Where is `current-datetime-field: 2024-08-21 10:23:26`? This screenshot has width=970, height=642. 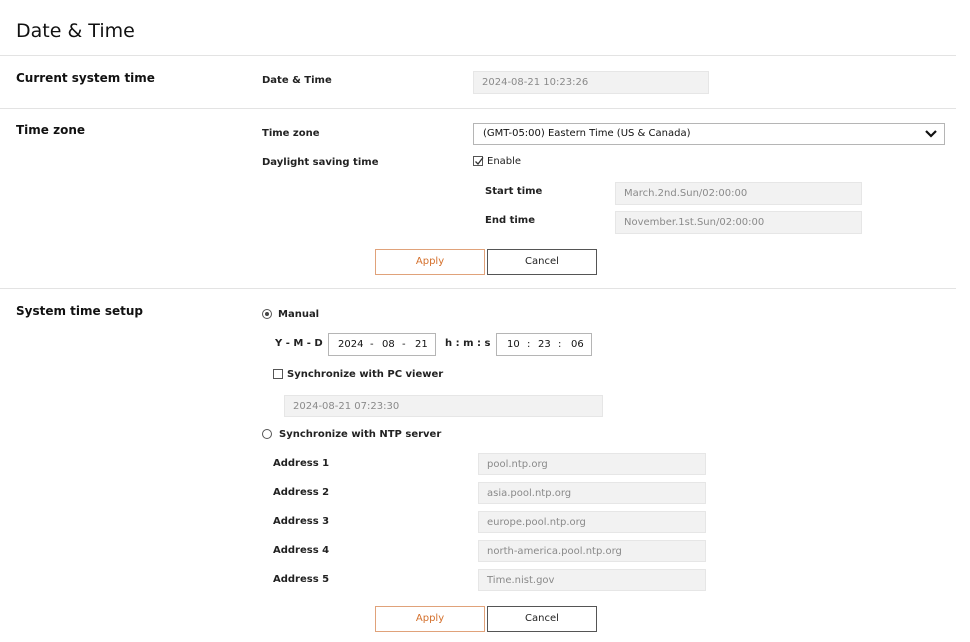
current-datetime-field: 2024-08-21 10:23:26 is located at coordinates (591, 82).